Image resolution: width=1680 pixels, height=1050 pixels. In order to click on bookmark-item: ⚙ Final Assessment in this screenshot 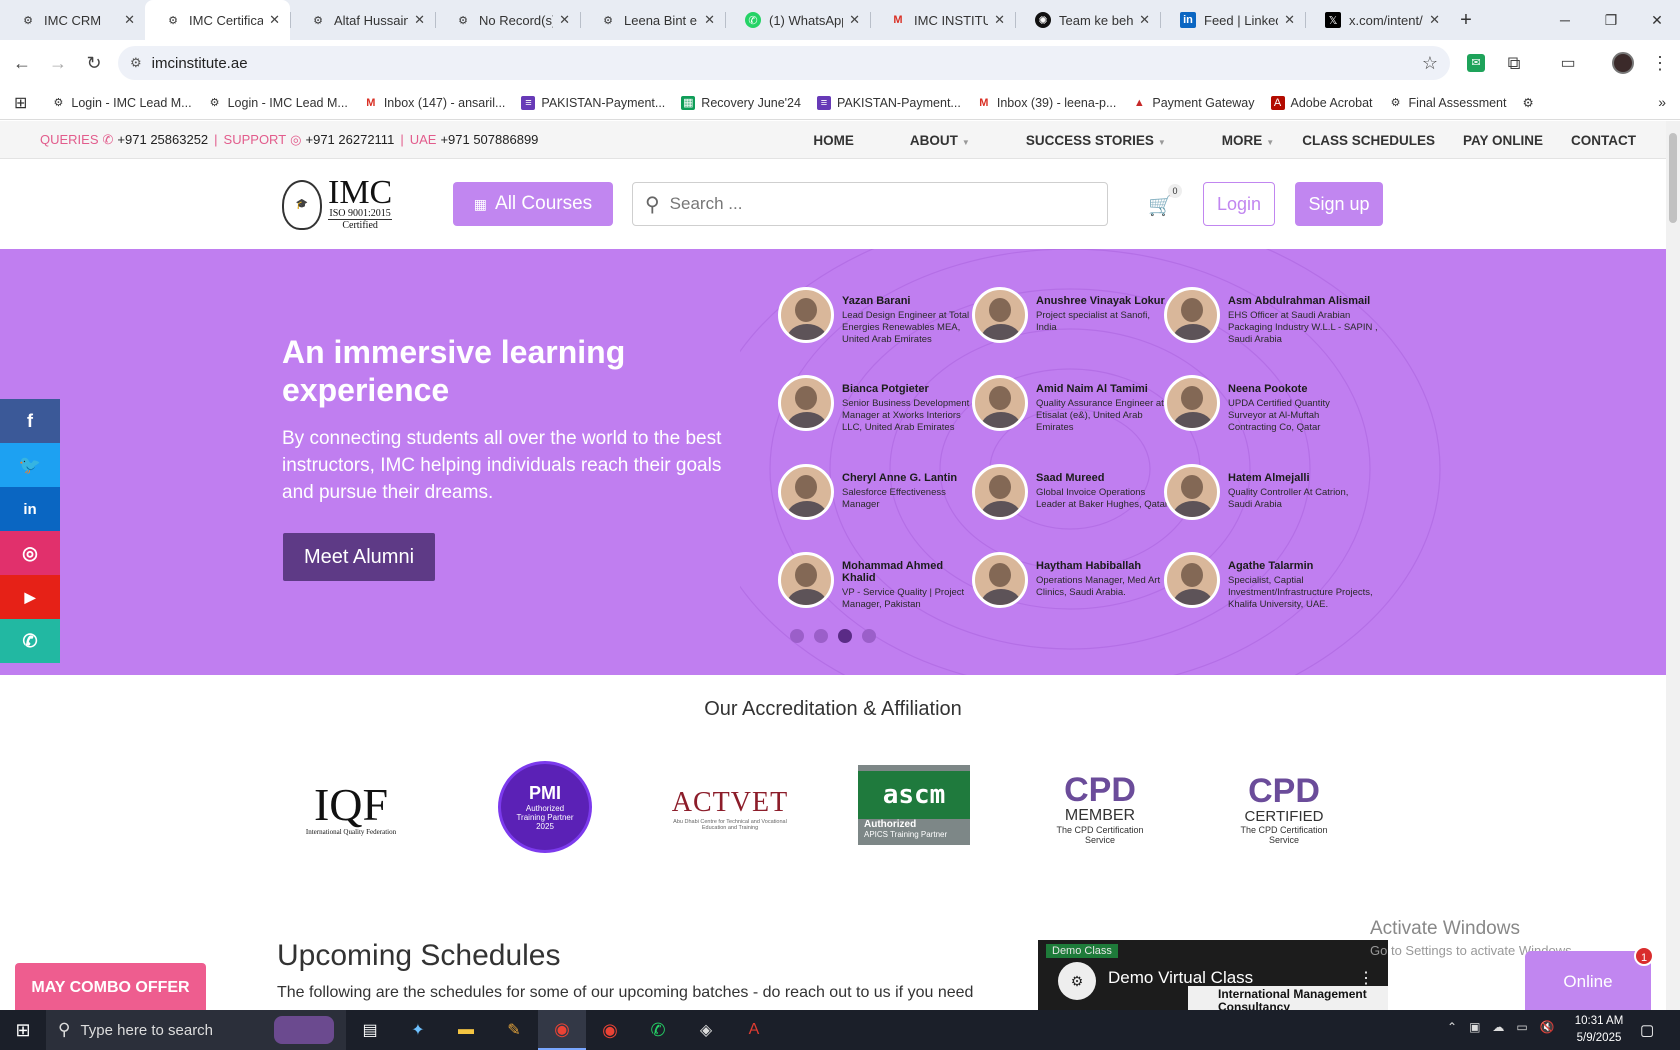, I will do `click(1448, 103)`.